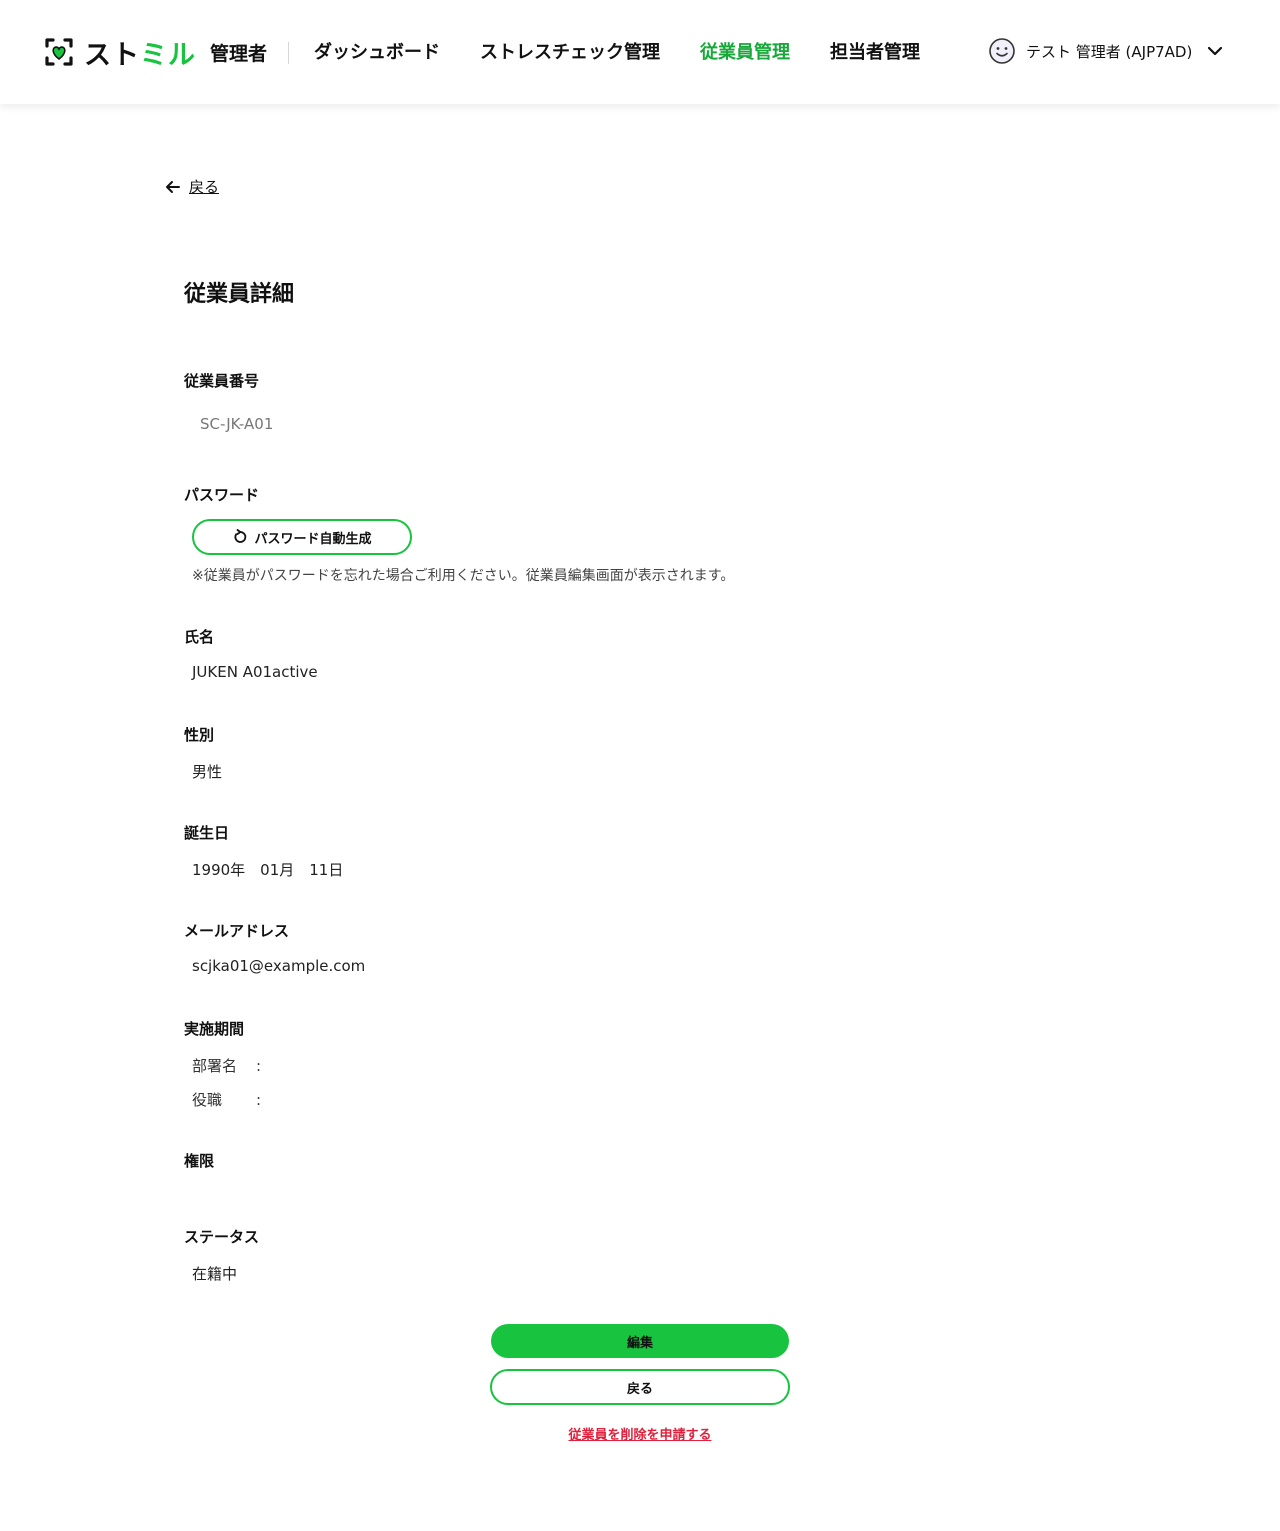 This screenshot has height=1531, width=1280. Describe the element at coordinates (173, 186) in the screenshot. I see `arrow-left-icon` at that location.